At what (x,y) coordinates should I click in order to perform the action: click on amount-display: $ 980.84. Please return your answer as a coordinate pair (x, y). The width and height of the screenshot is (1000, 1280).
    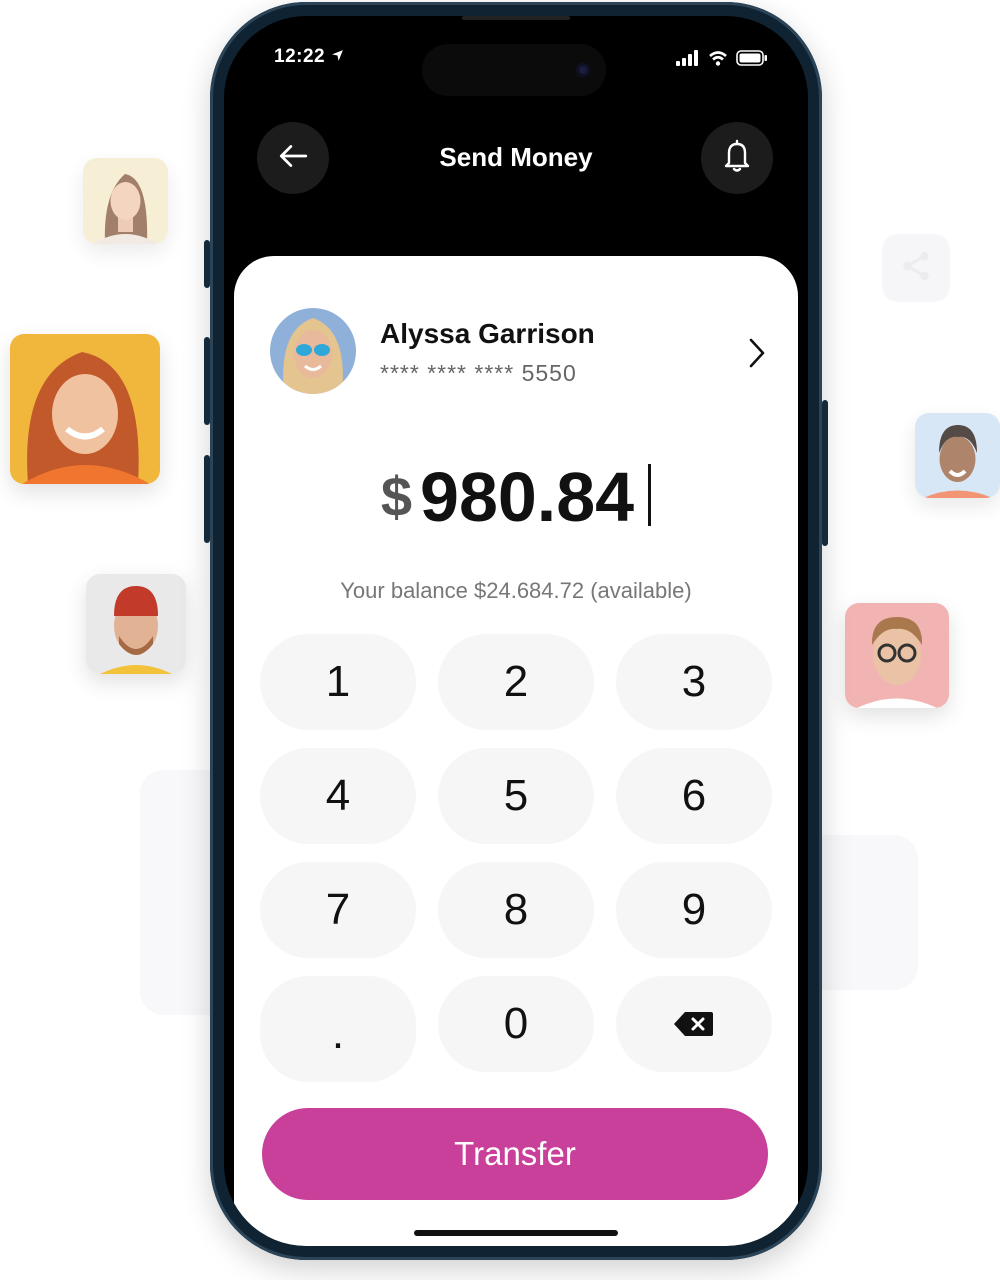
    Looking at the image, I should click on (516, 492).